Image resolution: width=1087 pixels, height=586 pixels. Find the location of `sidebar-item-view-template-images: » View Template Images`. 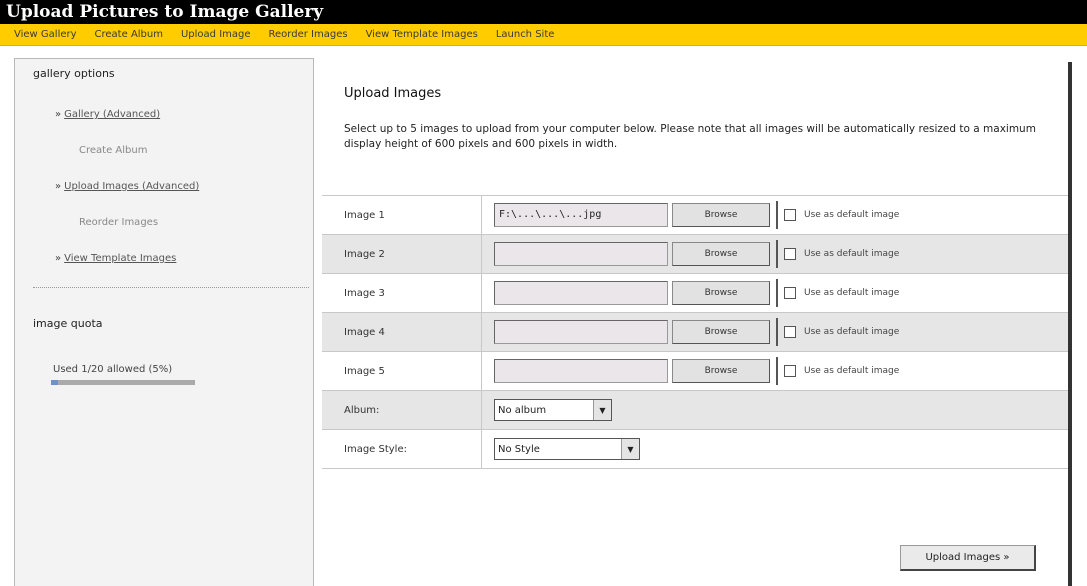

sidebar-item-view-template-images: » View Template Images is located at coordinates (115, 258).